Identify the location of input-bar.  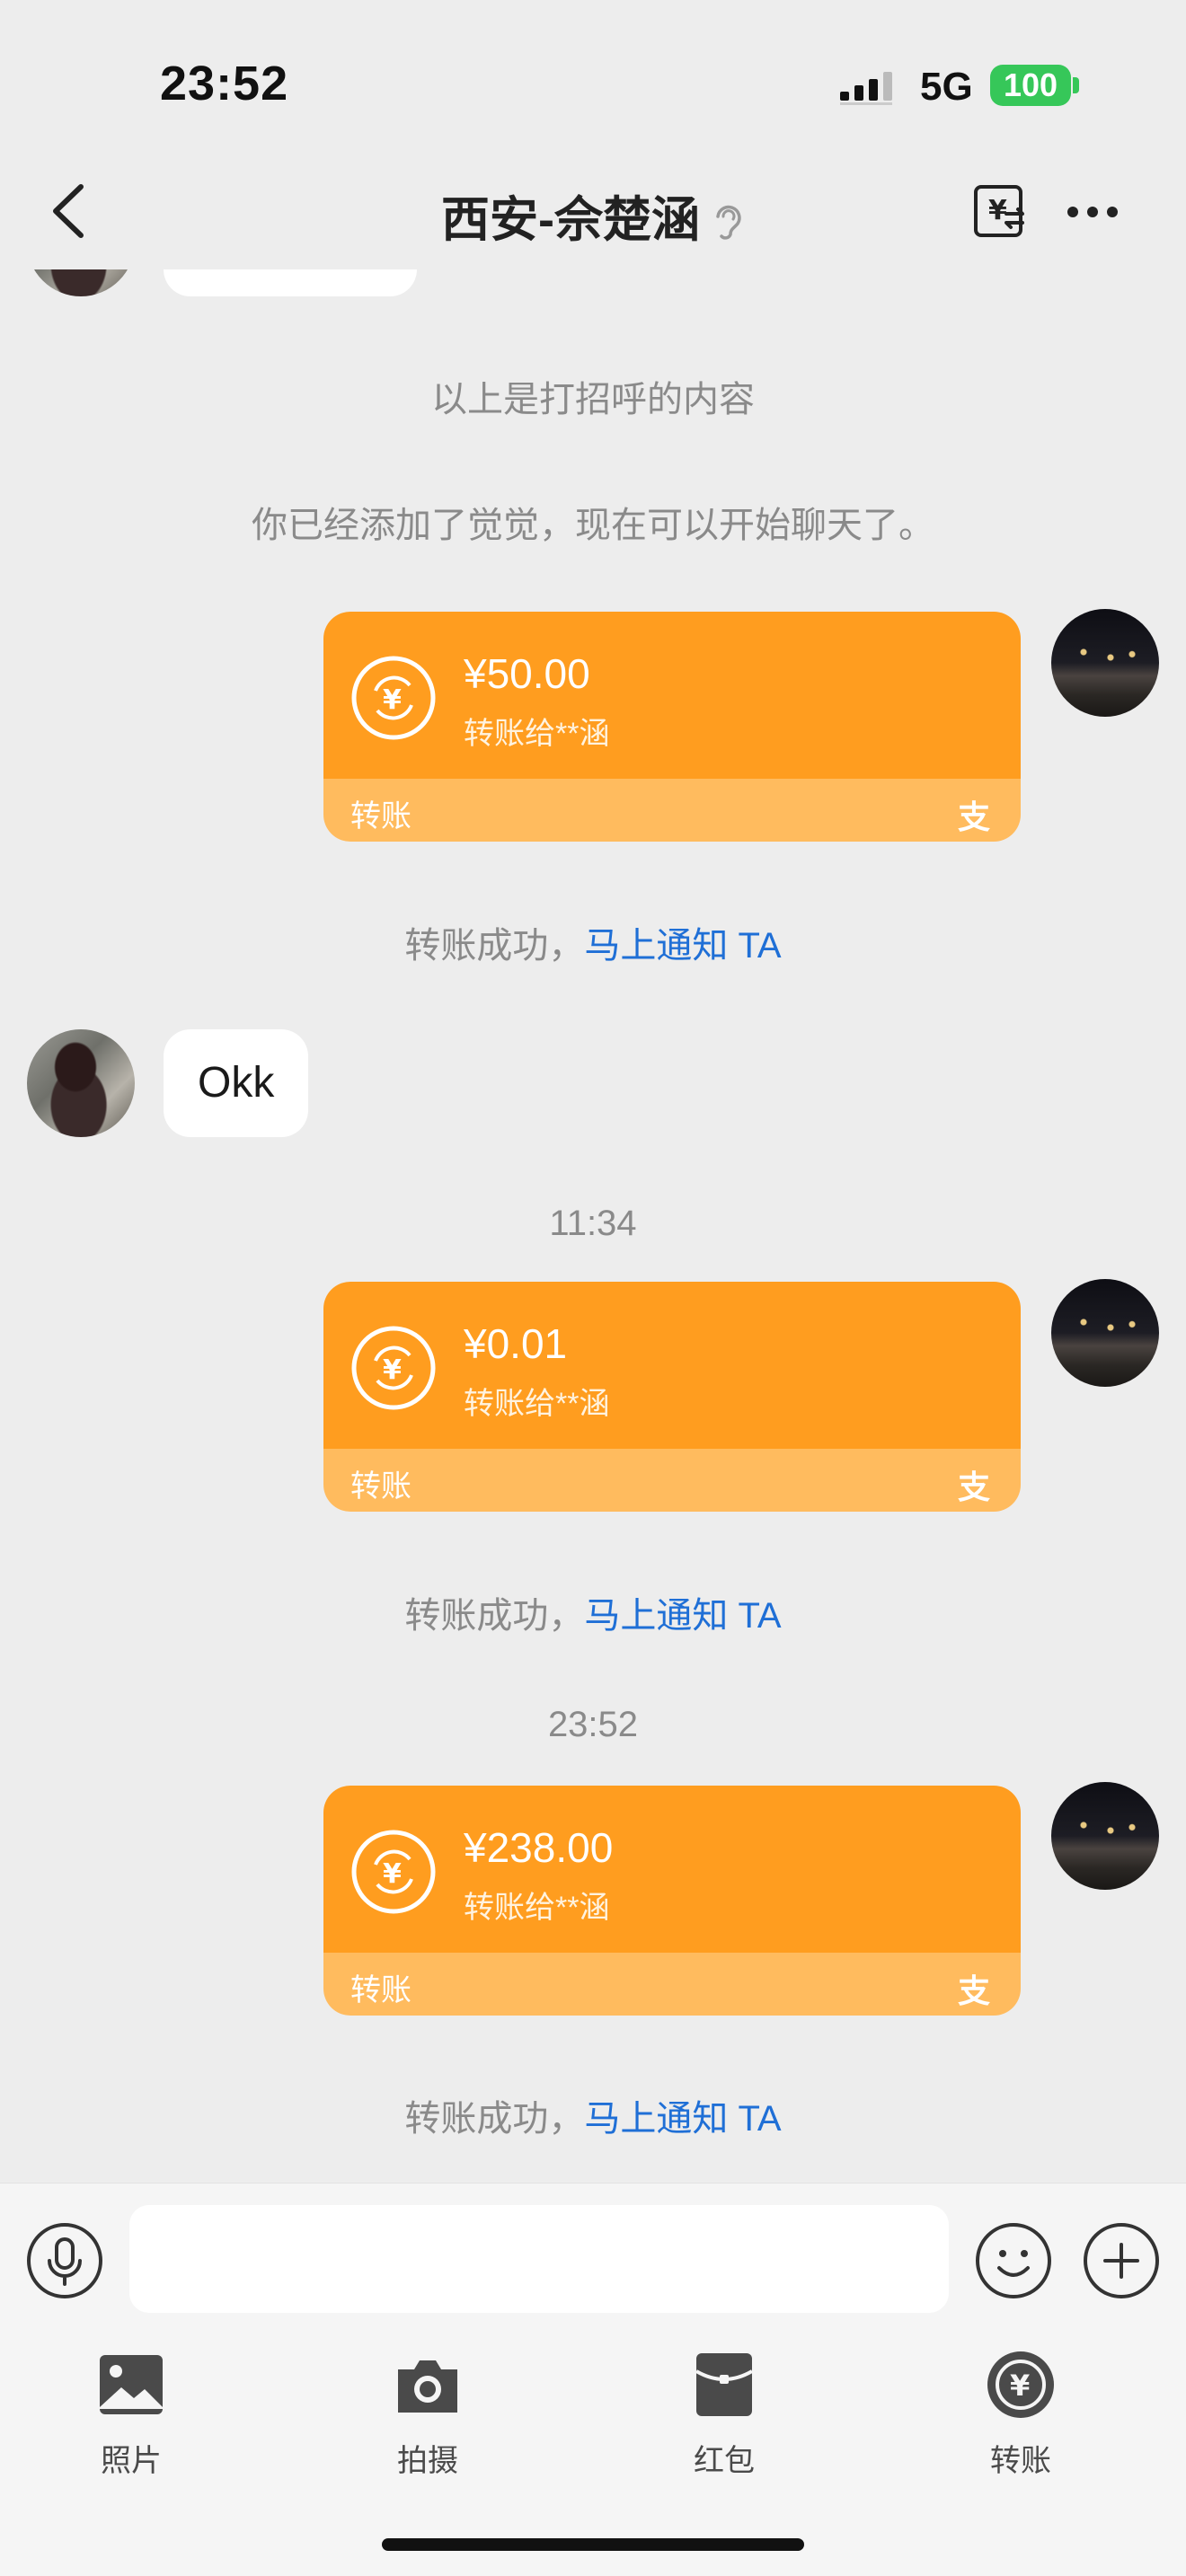
(593, 2259).